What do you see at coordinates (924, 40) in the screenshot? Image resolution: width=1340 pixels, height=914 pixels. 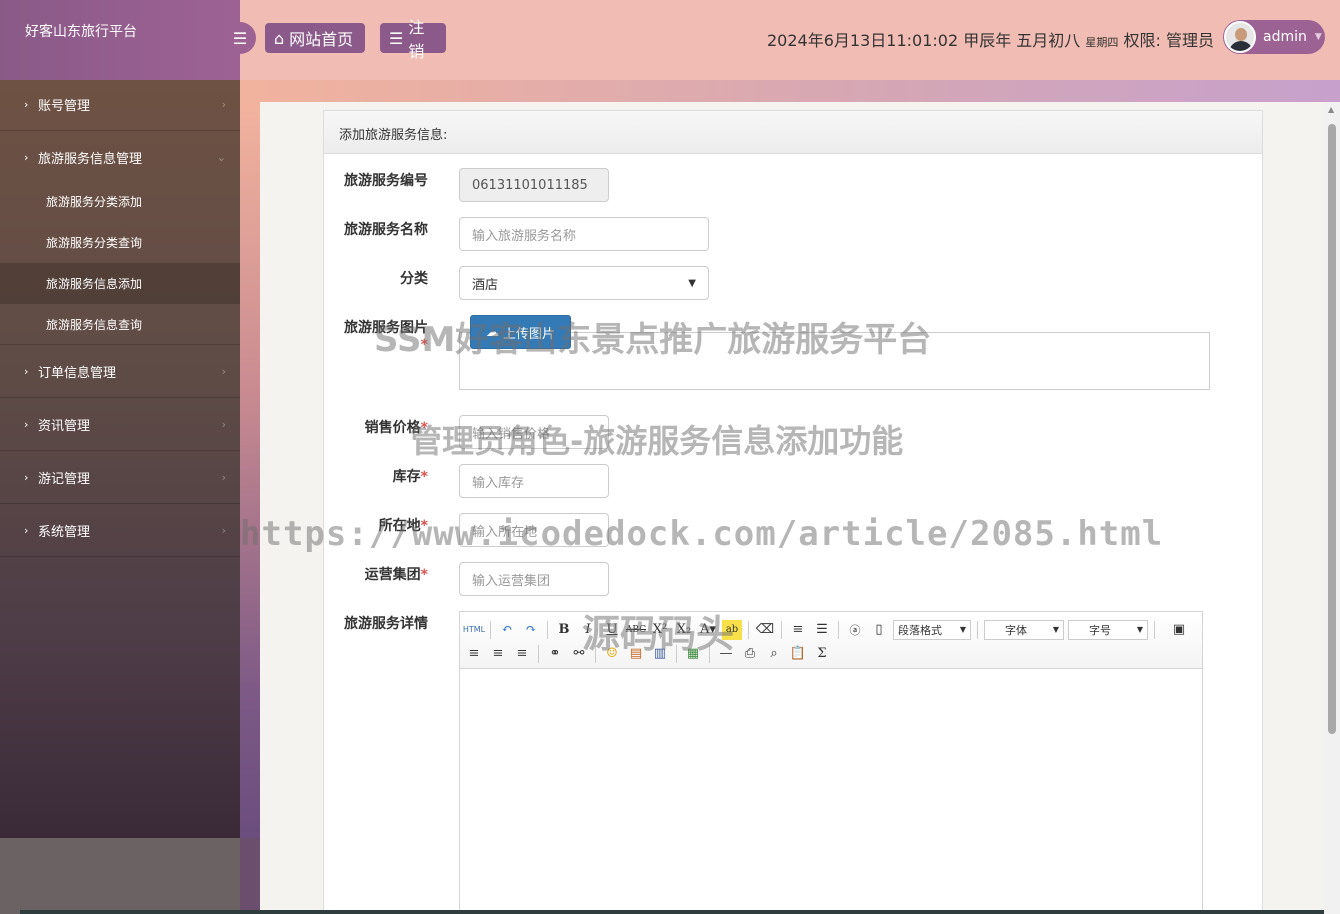 I see `datetime-text: 2024年6月13日11:01:02 甲辰年 五月初八` at bounding box center [924, 40].